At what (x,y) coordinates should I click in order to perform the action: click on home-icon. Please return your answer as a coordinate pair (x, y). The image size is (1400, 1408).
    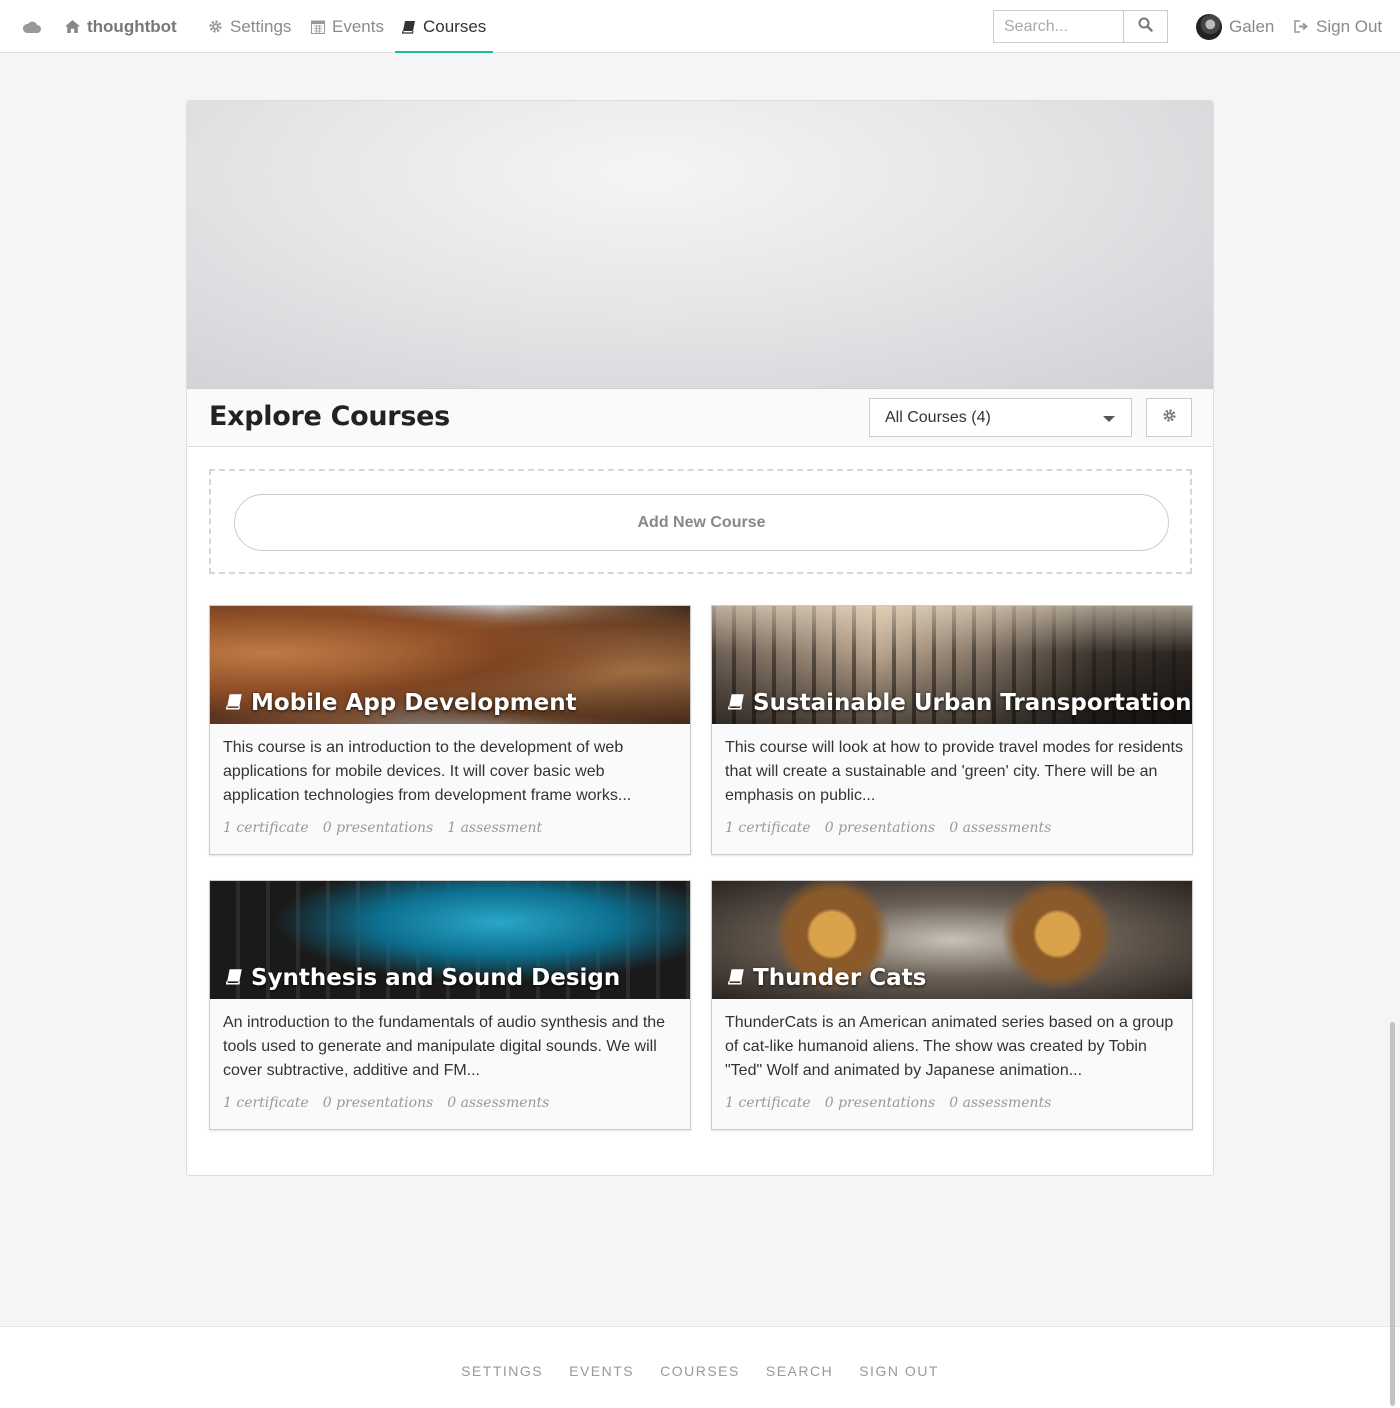
    Looking at the image, I should click on (72, 26).